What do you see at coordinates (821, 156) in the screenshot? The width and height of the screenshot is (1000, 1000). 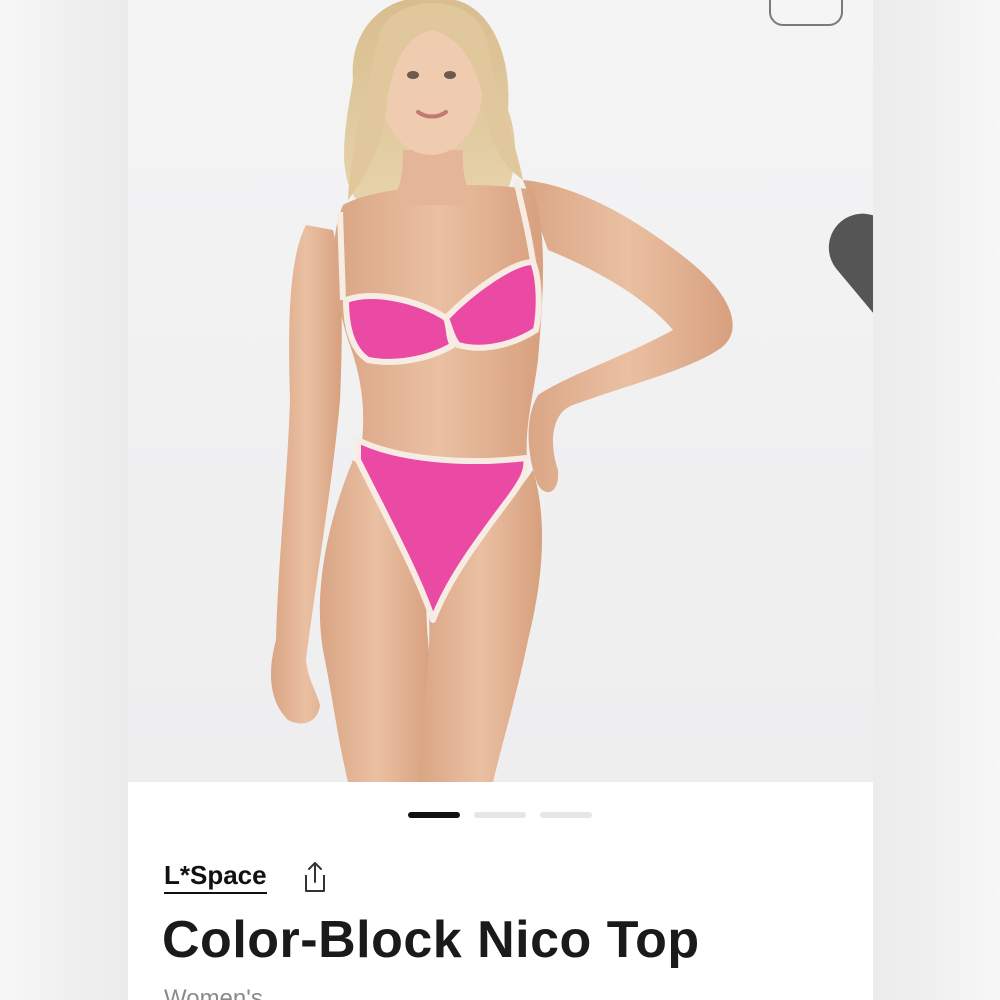 I see `expand-button` at bounding box center [821, 156].